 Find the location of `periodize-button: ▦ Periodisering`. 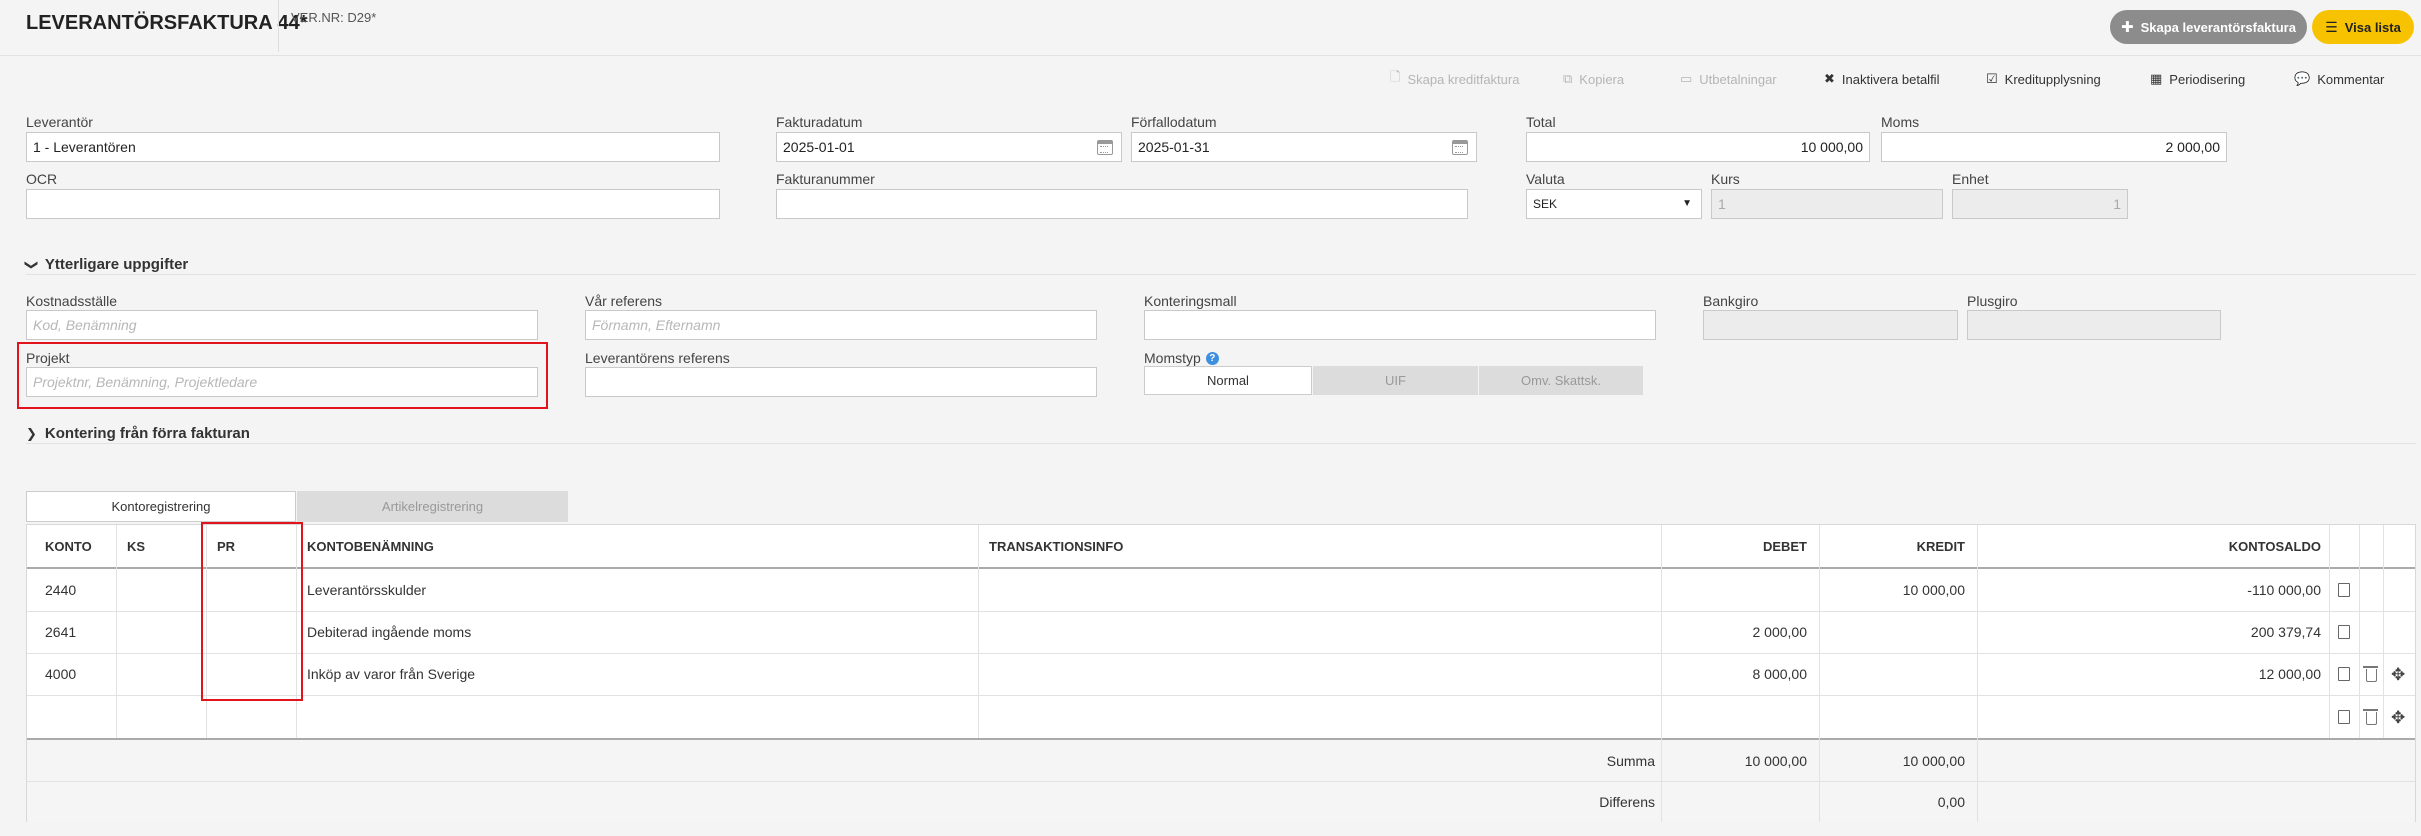

periodize-button: ▦ Periodisering is located at coordinates (2197, 79).